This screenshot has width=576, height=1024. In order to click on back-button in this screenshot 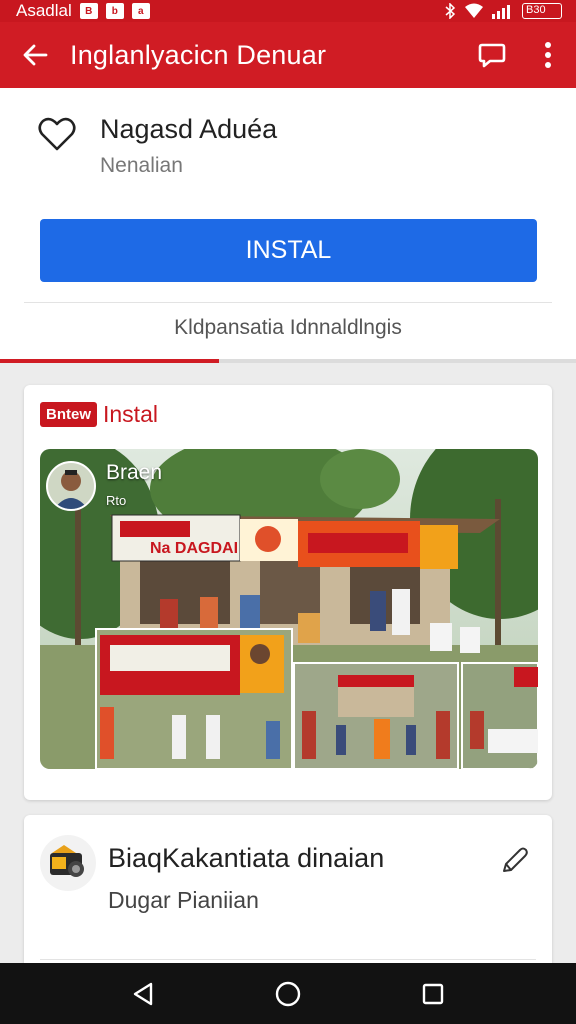, I will do `click(35, 55)`.